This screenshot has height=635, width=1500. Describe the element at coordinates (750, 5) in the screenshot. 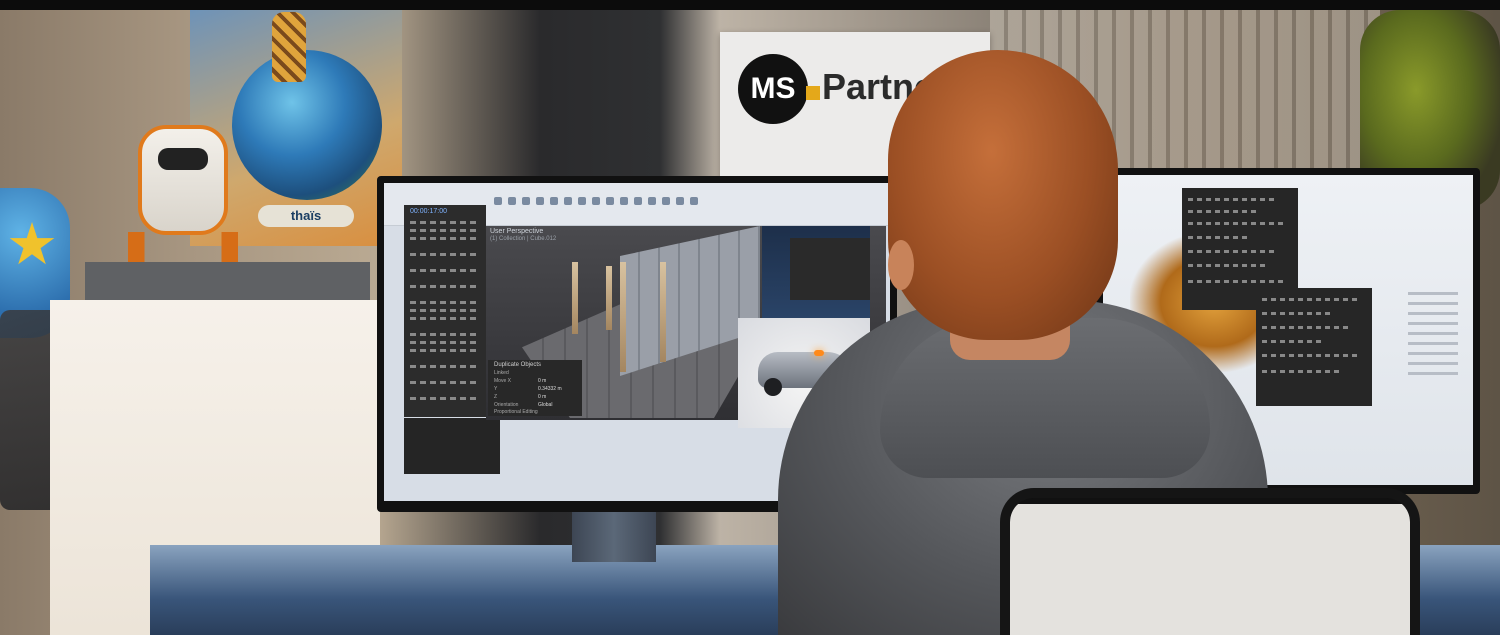

I see `top-letterbox` at that location.